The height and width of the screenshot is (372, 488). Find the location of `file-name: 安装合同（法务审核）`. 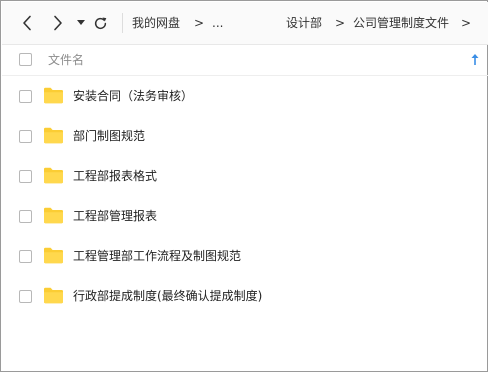

file-name: 安装合同（法务审核） is located at coordinates (133, 96).